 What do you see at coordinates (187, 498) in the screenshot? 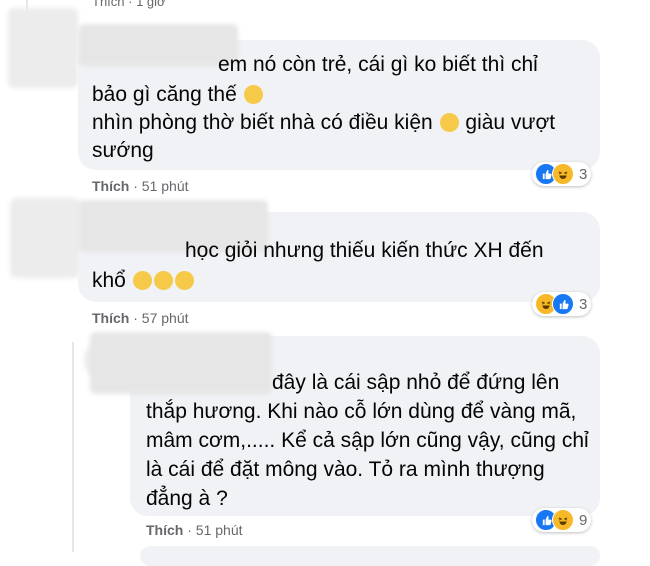
I see `comment-text-line: đẳng à ?` at bounding box center [187, 498].